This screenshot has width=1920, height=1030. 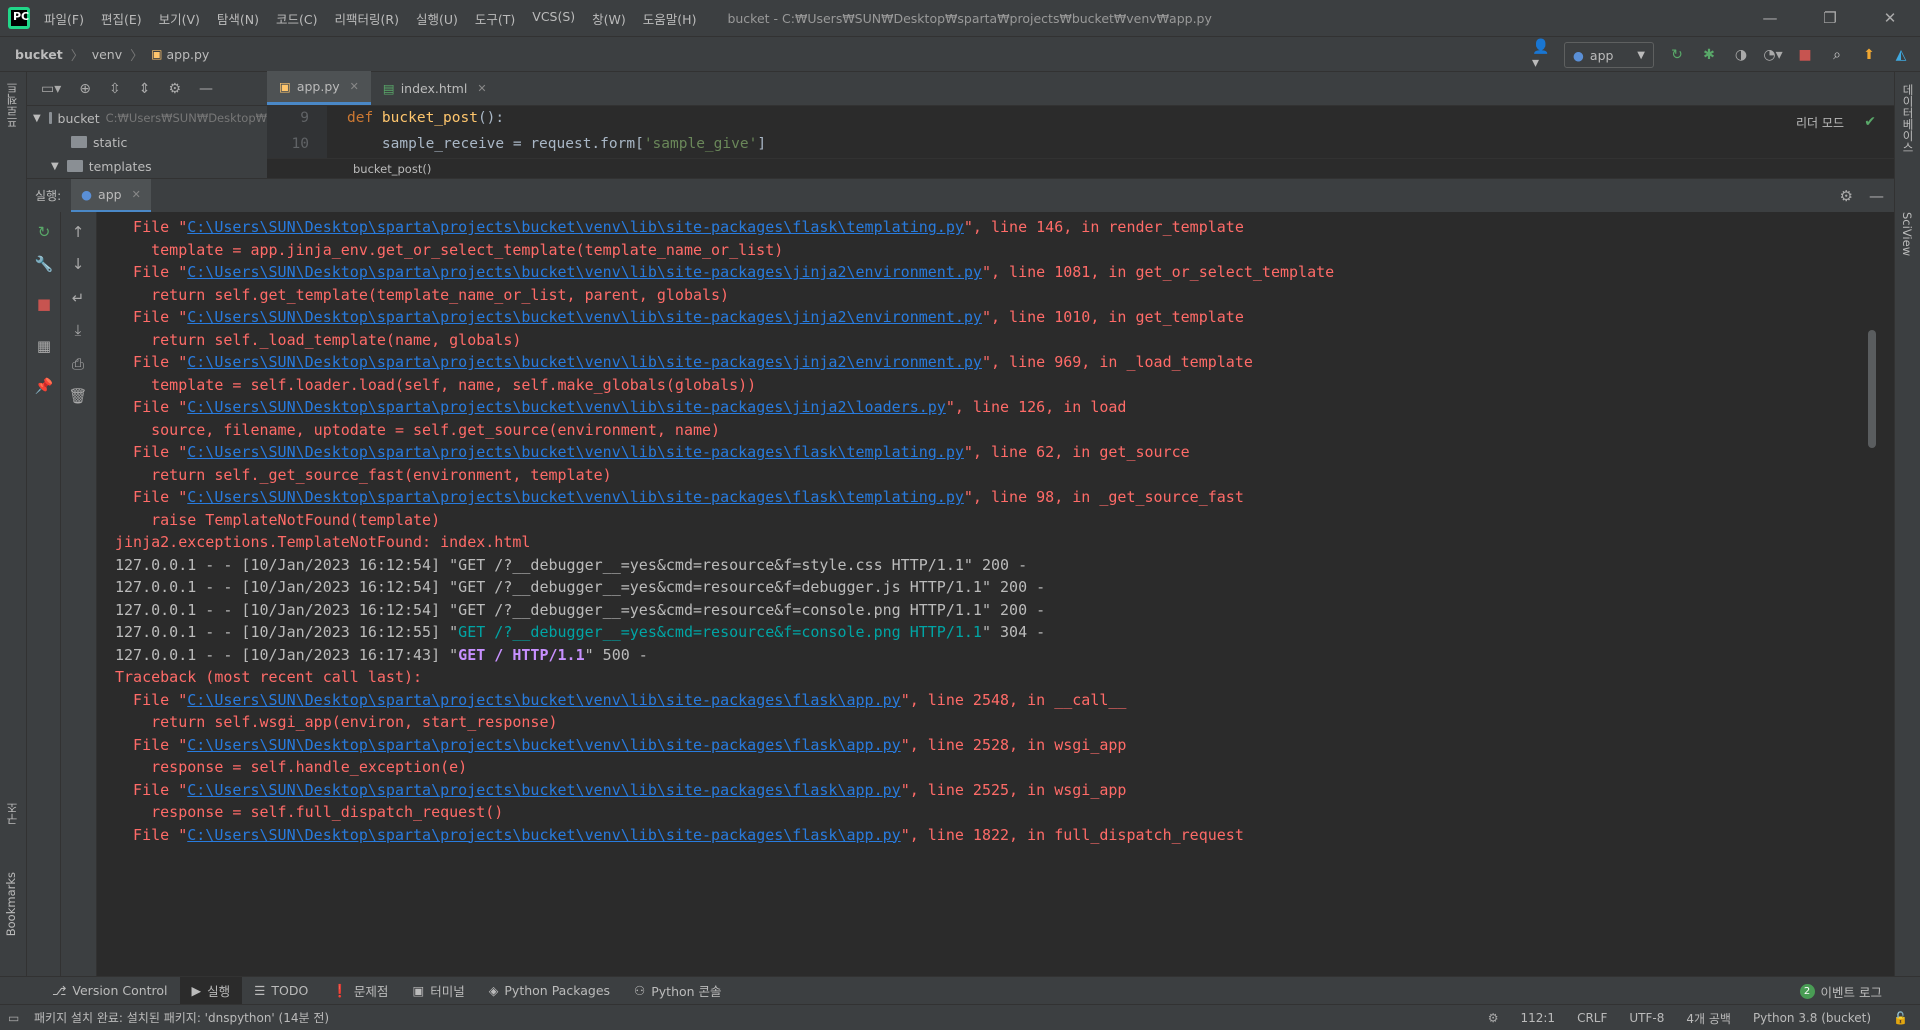 What do you see at coordinates (1870, 122) in the screenshot?
I see `inspection-ok-icon: ✔` at bounding box center [1870, 122].